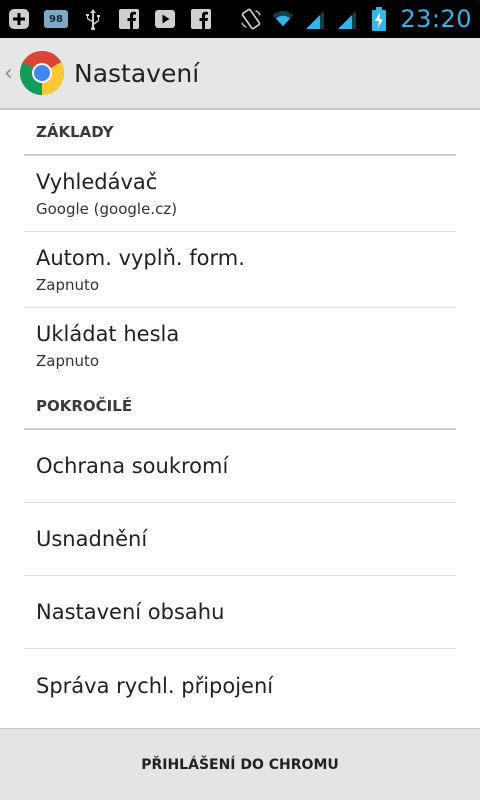 The height and width of the screenshot is (800, 480). What do you see at coordinates (240, 612) in the screenshot?
I see `pref-content-settings: Nastavení obsahu` at bounding box center [240, 612].